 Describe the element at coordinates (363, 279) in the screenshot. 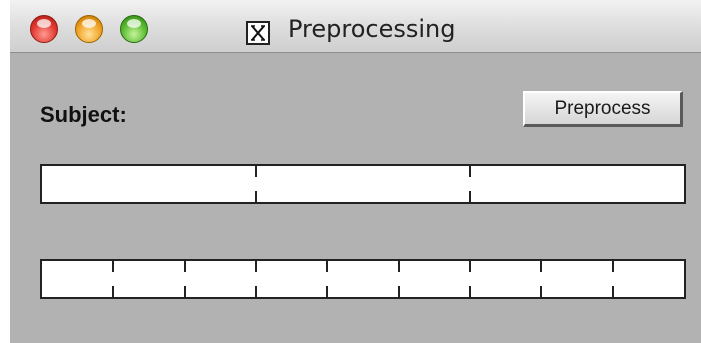

I see `progress-bar-bottom` at that location.